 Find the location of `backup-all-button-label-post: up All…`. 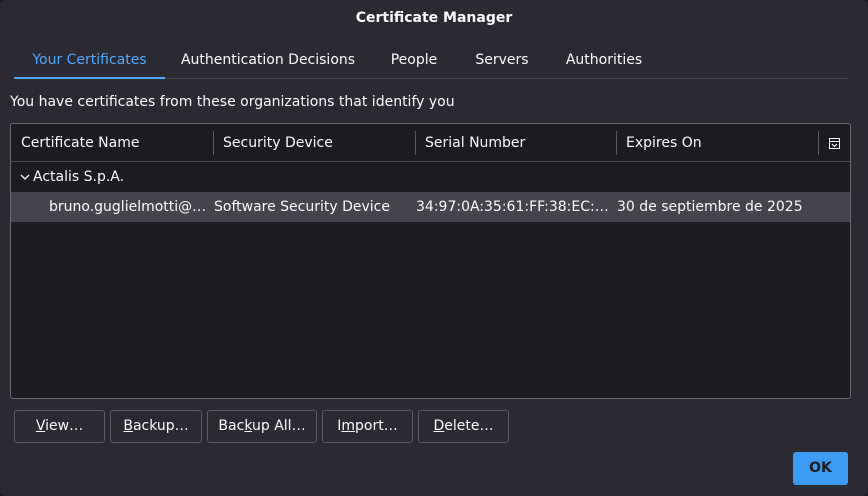

backup-all-button-label-post: up All… is located at coordinates (279, 426).